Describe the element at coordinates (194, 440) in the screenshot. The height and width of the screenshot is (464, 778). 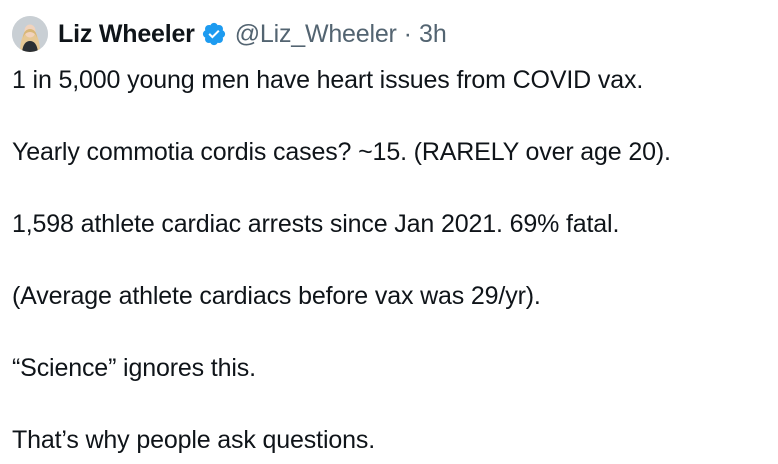
I see `tweet-paragraph: That’s why people ask questions.` at that location.